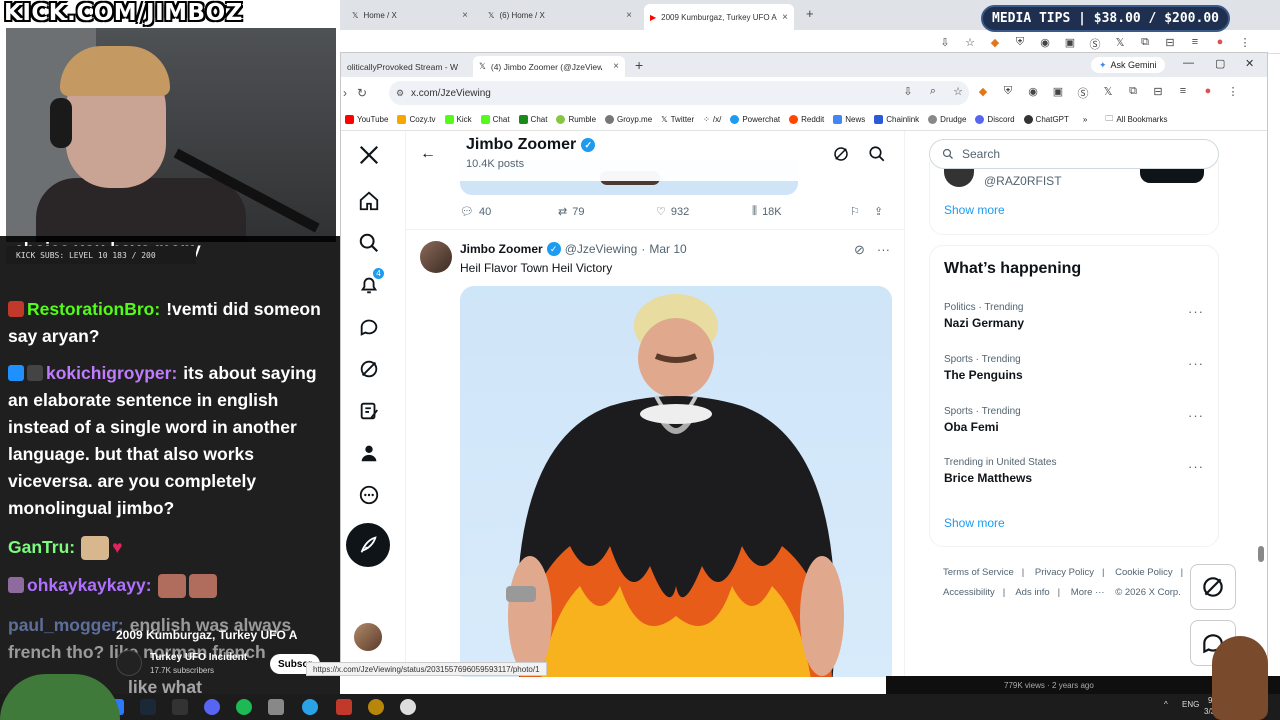  Describe the element at coordinates (416, 119) in the screenshot. I see `bookmark-cozy: Cozy.tv` at that location.